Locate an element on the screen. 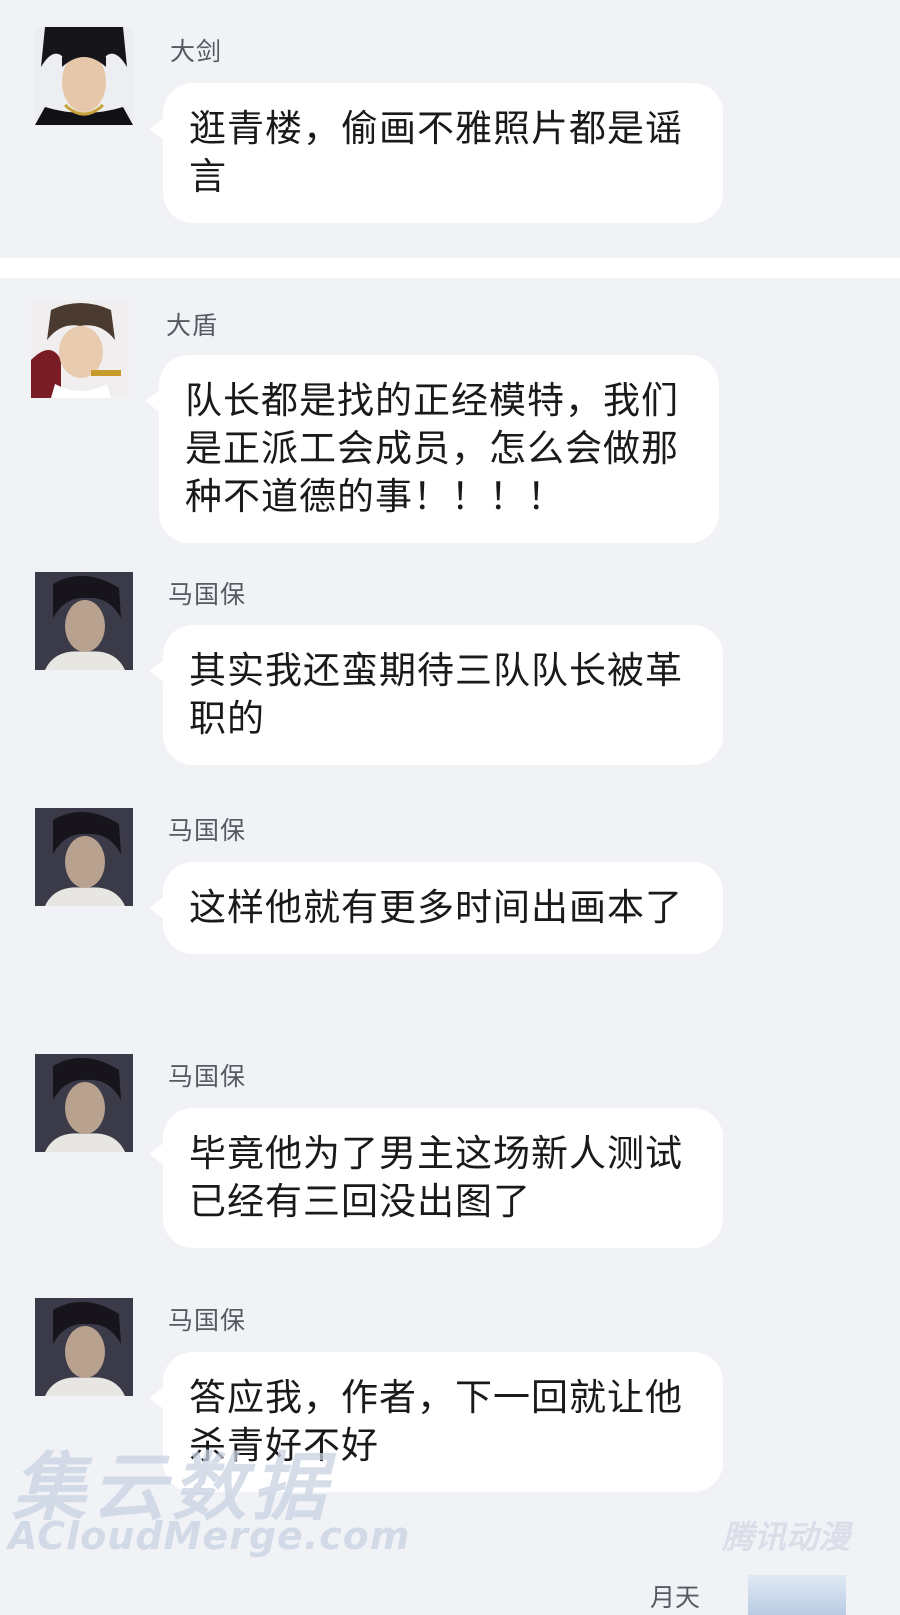  watermark-logo: 腾讯动漫 is located at coordinates (786, 1537).